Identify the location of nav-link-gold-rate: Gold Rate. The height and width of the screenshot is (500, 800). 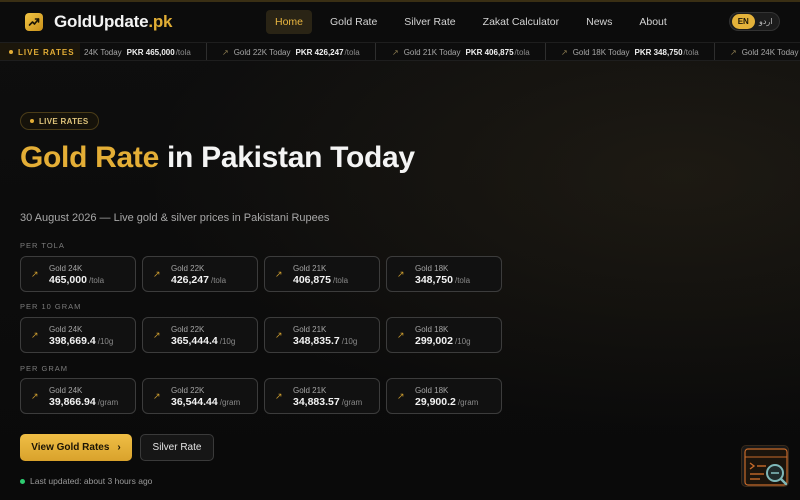
(353, 22).